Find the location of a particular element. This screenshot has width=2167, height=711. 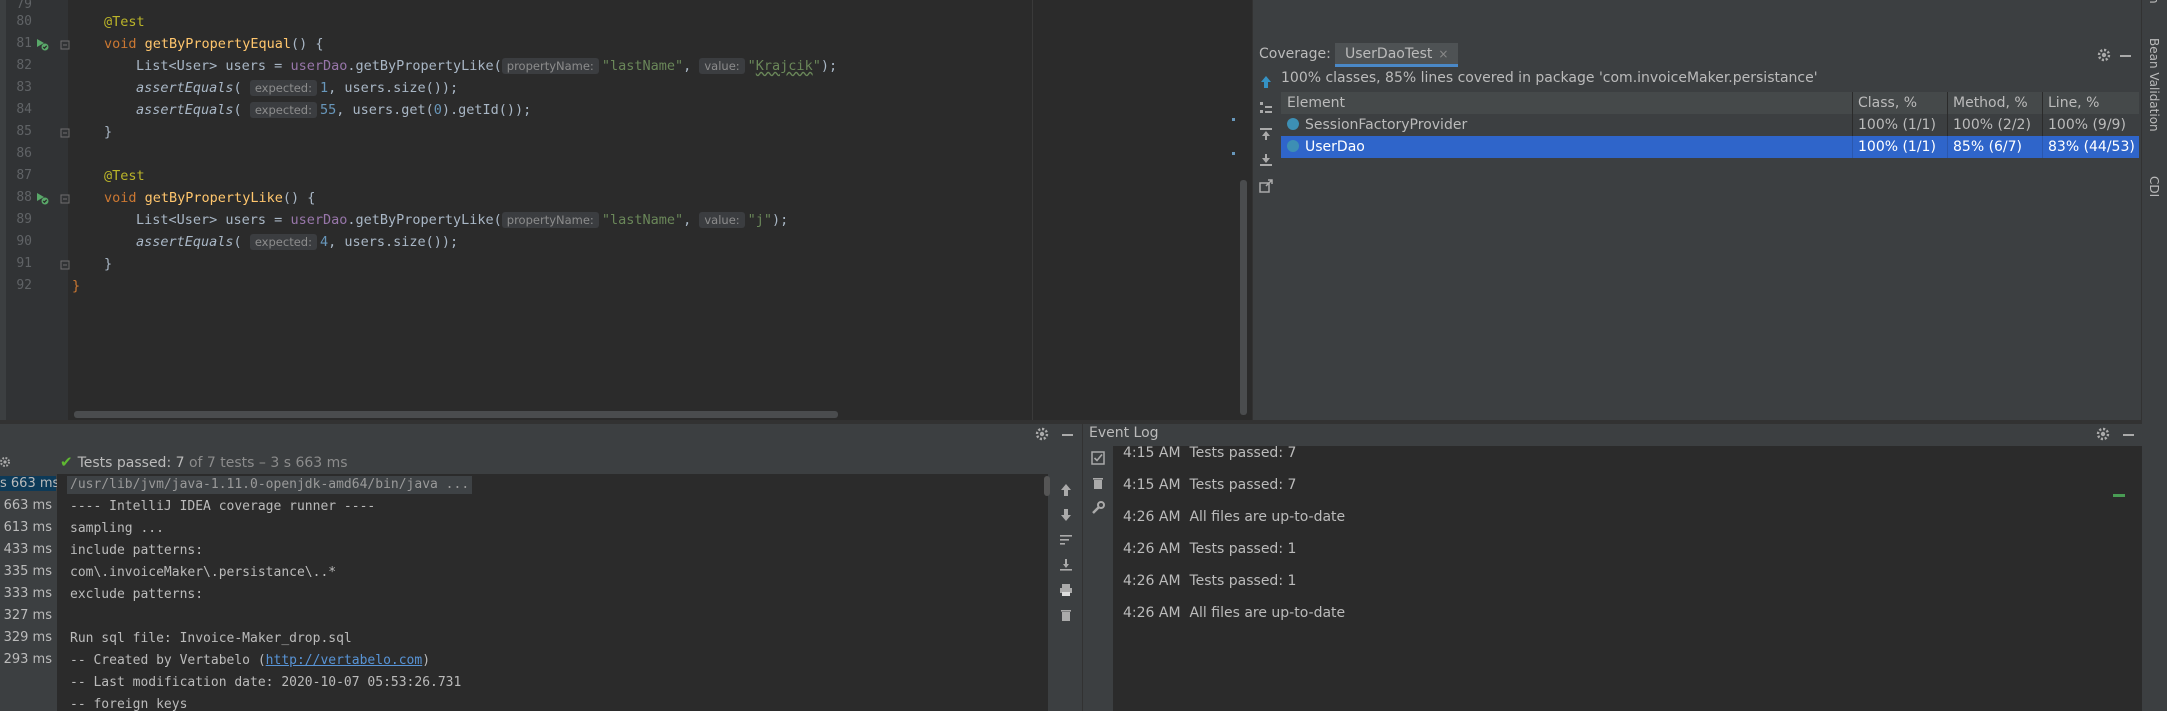

bean-validation-tool: Bean Validation is located at coordinates (2154, 85).